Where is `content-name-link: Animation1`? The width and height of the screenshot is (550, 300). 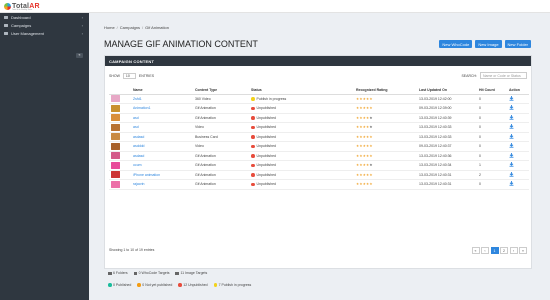 content-name-link: Animation1 is located at coordinates (142, 108).